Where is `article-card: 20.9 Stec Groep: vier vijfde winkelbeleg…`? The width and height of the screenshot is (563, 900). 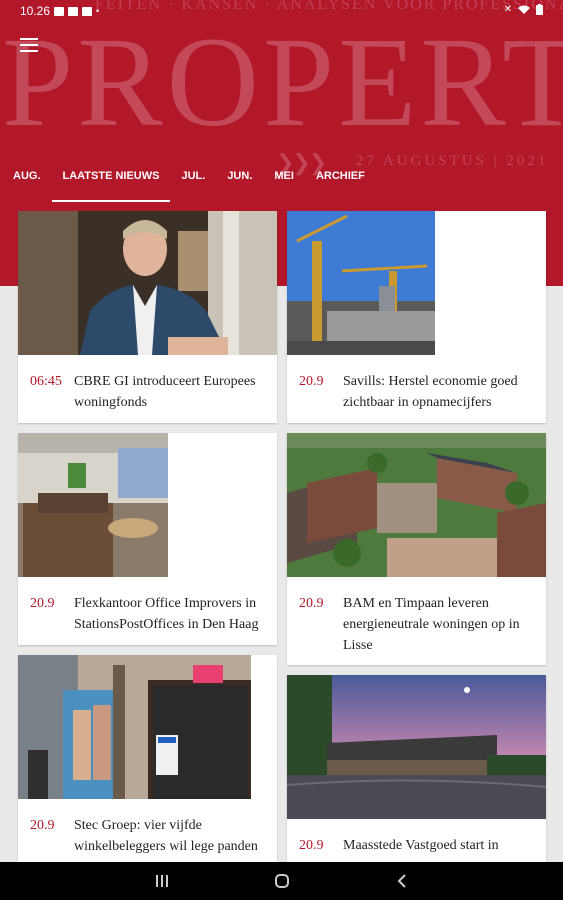
article-card: 20.9 Stec Groep: vier vijfde winkelbeleg… is located at coordinates (147, 760).